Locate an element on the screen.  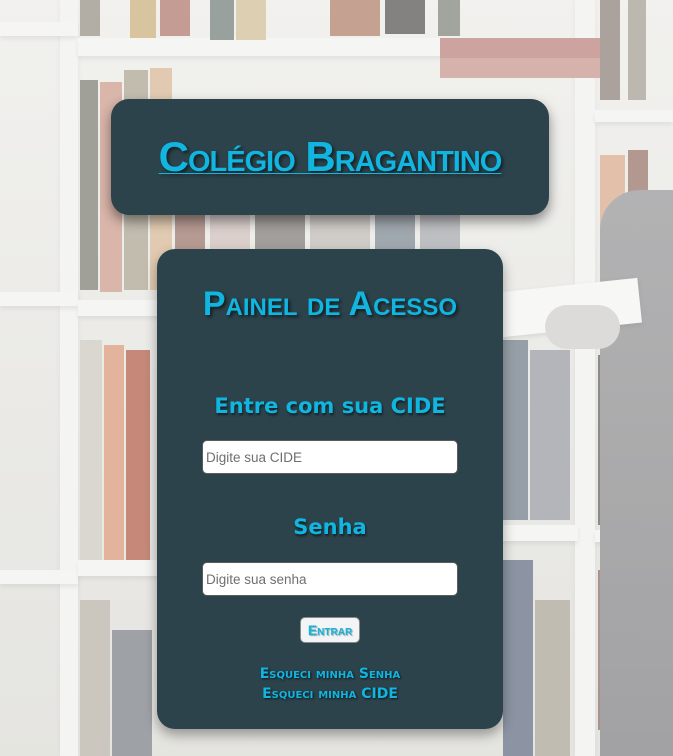
password-label: Senha is located at coordinates (330, 527).